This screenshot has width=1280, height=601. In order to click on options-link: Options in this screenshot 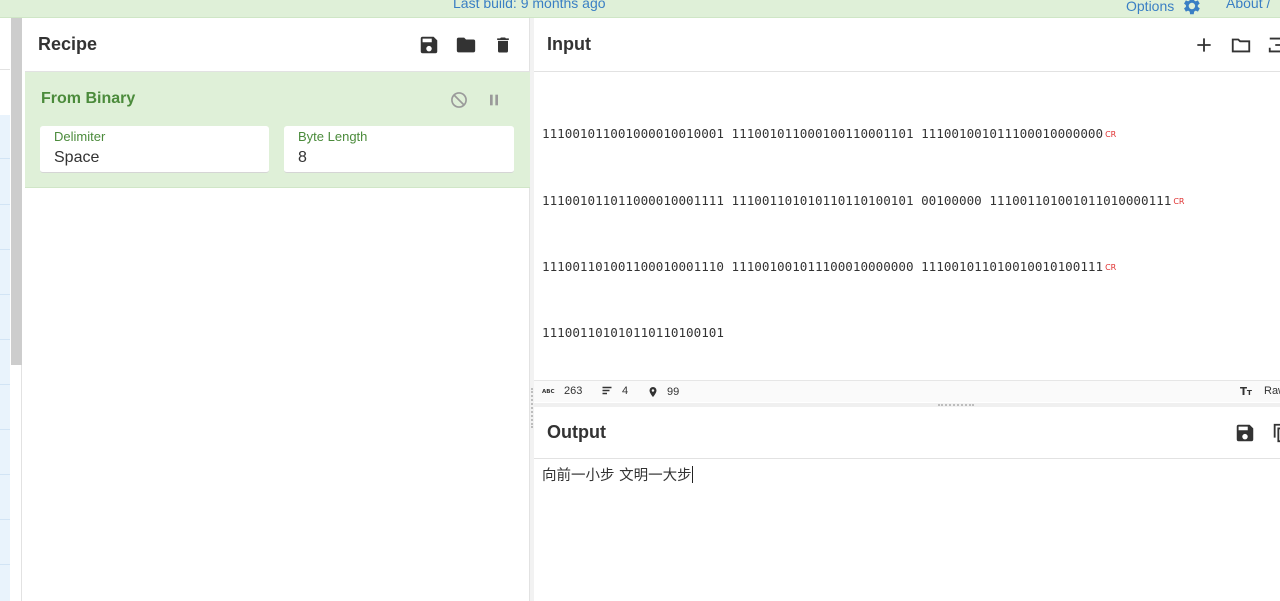, I will do `click(1164, 8)`.